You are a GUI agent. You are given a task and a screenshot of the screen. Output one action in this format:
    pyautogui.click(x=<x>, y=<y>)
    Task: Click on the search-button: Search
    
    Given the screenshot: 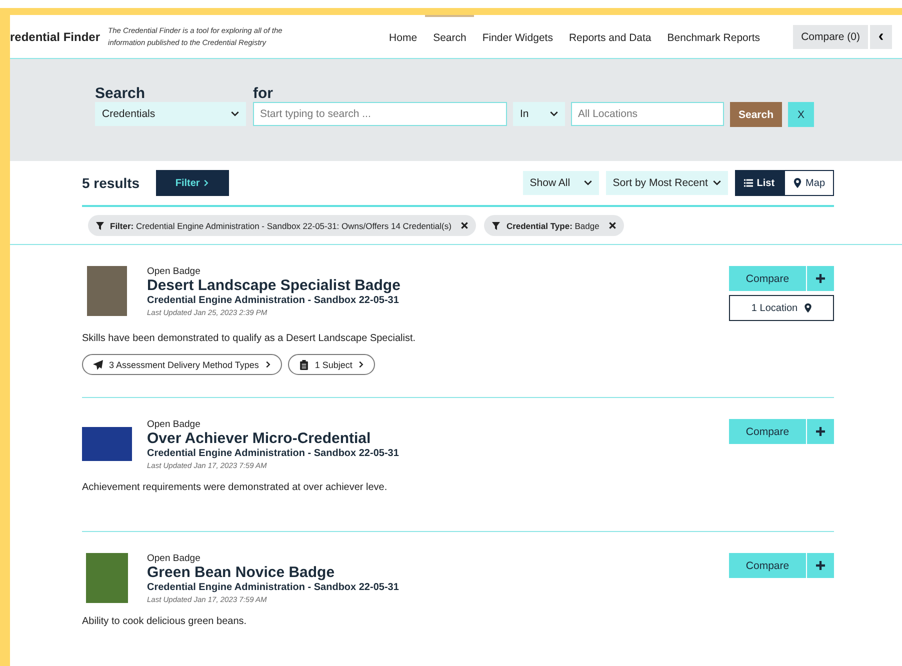 What is the action you would take?
    pyautogui.click(x=756, y=114)
    